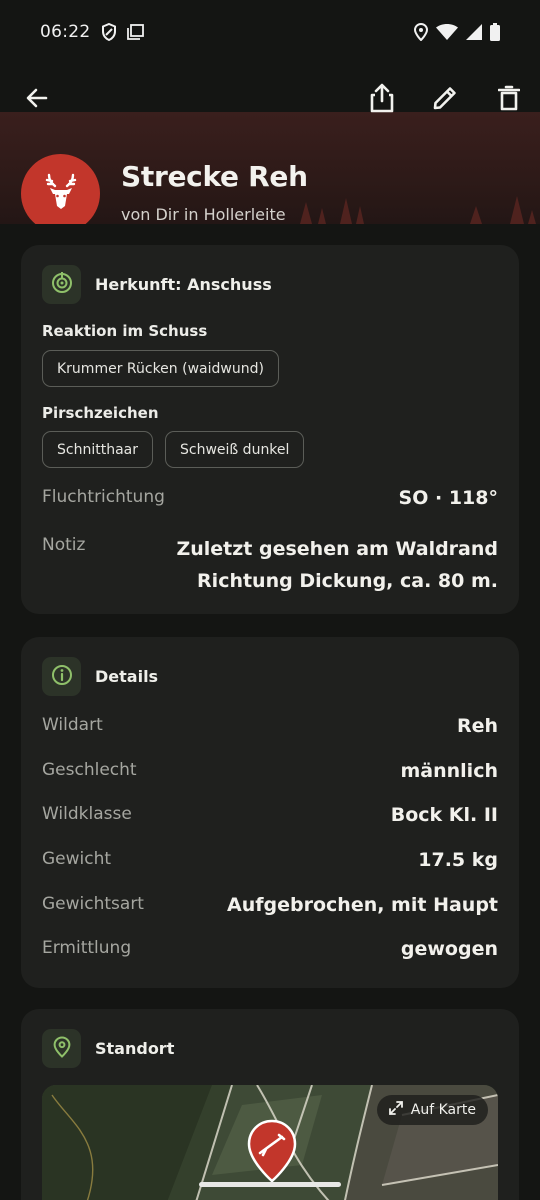 This screenshot has height=1200, width=540. I want to click on detail-row: Wildklasse Bock Kl. II, so click(270, 815).